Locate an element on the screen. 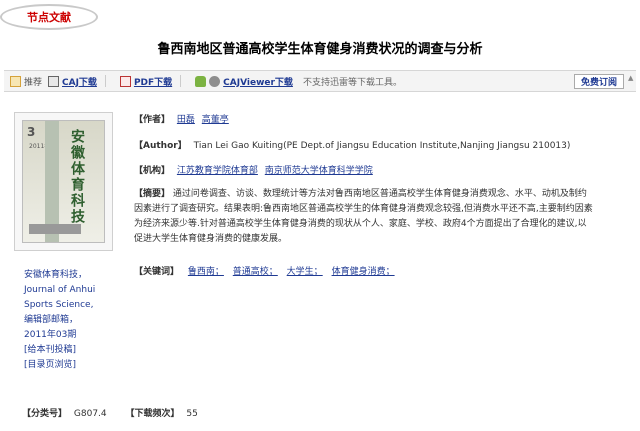 Image resolution: width=640 pixels, height=431 pixels. apple-icon is located at coordinates (215, 81).